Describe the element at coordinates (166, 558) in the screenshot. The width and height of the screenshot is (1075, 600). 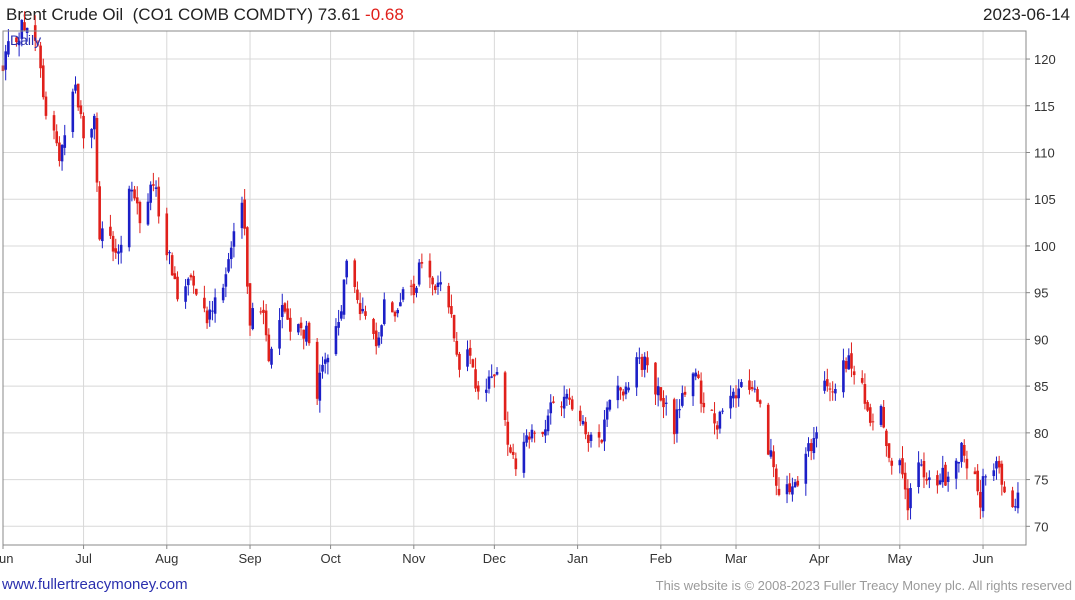
I see `x-tick-label: Aug` at that location.